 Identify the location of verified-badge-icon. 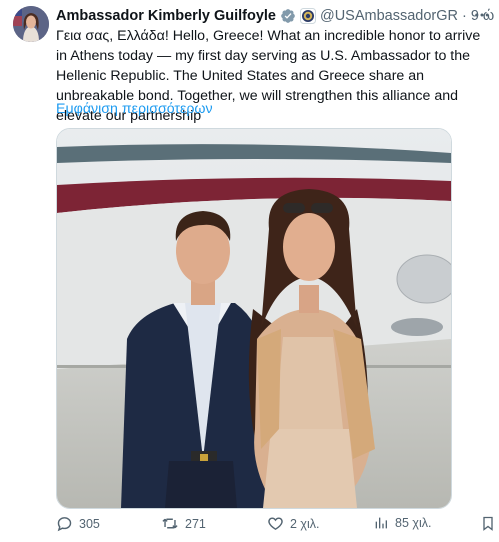
(288, 16).